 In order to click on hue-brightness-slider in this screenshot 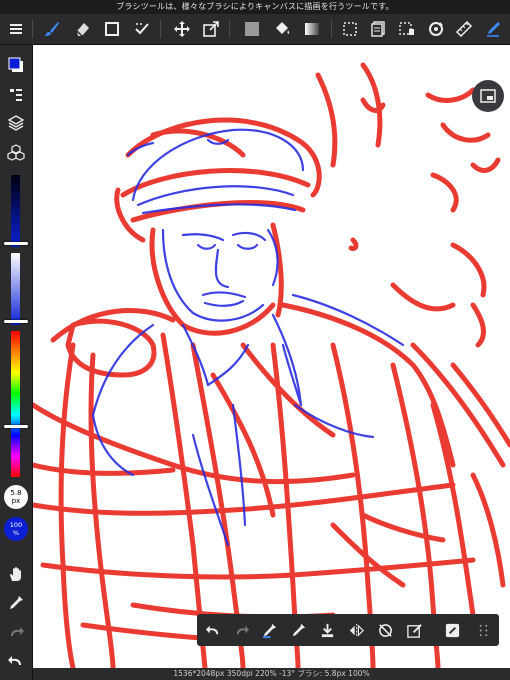, I will do `click(15, 211)`.